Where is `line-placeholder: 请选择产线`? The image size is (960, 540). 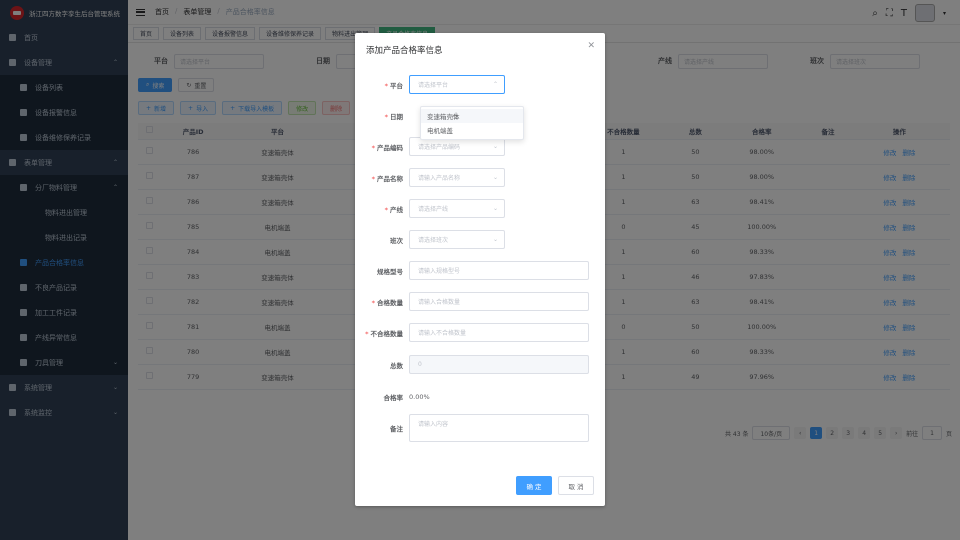 line-placeholder: 请选择产线 is located at coordinates (433, 209).